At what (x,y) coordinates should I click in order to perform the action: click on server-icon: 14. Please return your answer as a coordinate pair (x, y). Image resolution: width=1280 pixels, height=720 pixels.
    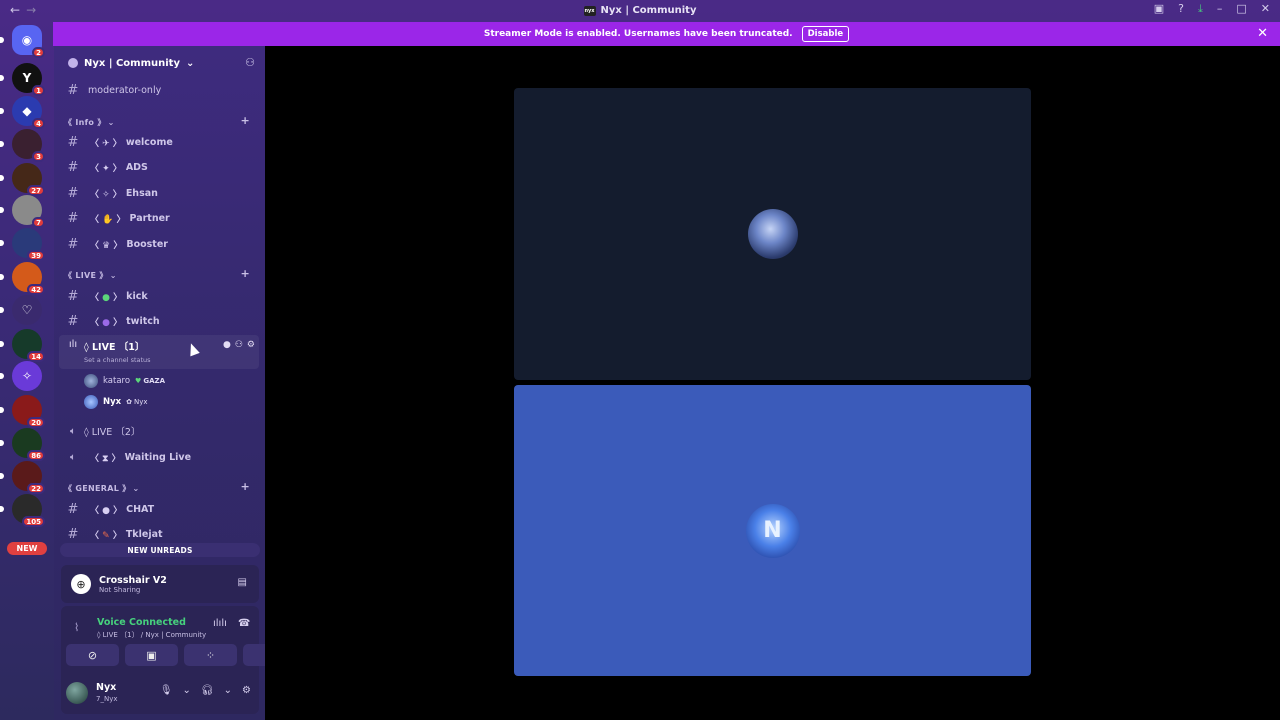
    Looking at the image, I should click on (28, 345).